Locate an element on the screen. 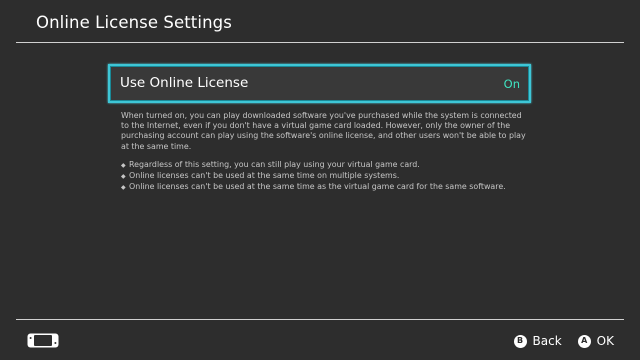 The height and width of the screenshot is (360, 640). page-title: Online License Settings is located at coordinates (134, 22).